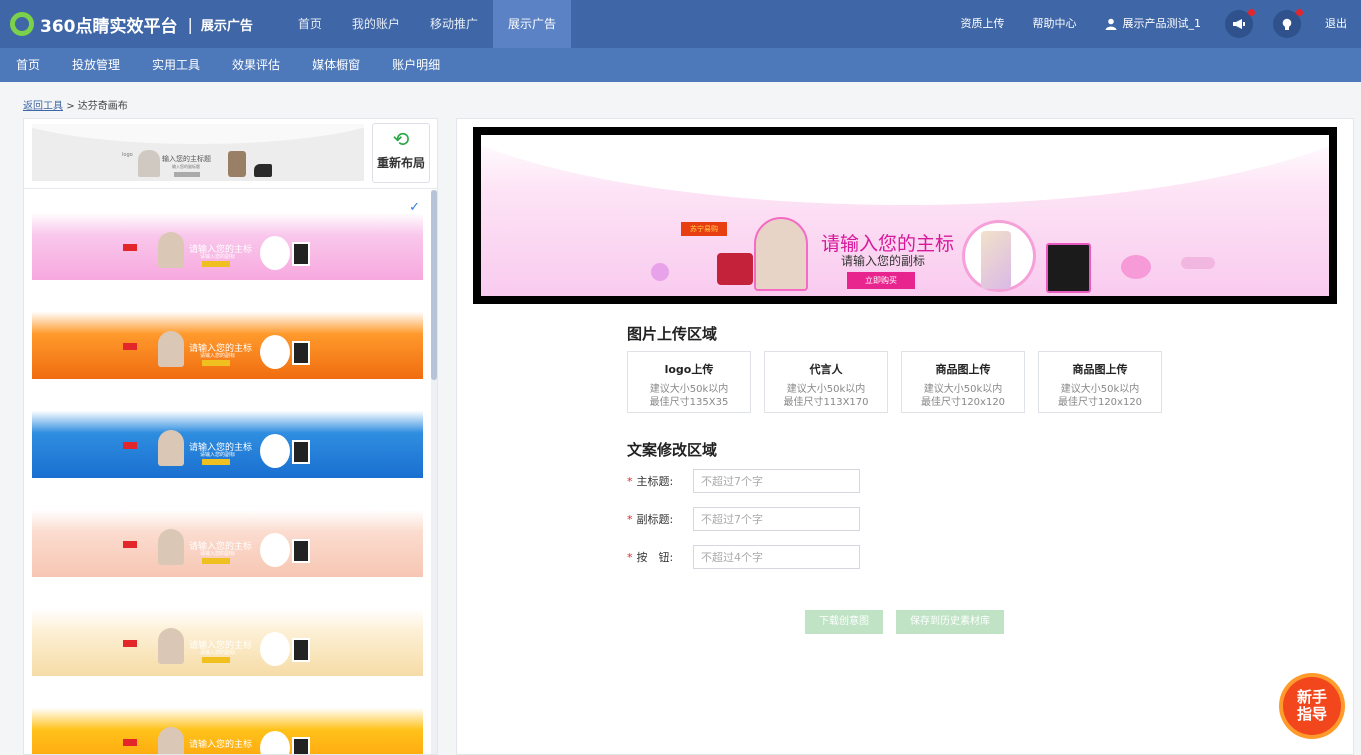 The height and width of the screenshot is (755, 1361). What do you see at coordinates (776, 481) in the screenshot?
I see `main-title-input` at bounding box center [776, 481].